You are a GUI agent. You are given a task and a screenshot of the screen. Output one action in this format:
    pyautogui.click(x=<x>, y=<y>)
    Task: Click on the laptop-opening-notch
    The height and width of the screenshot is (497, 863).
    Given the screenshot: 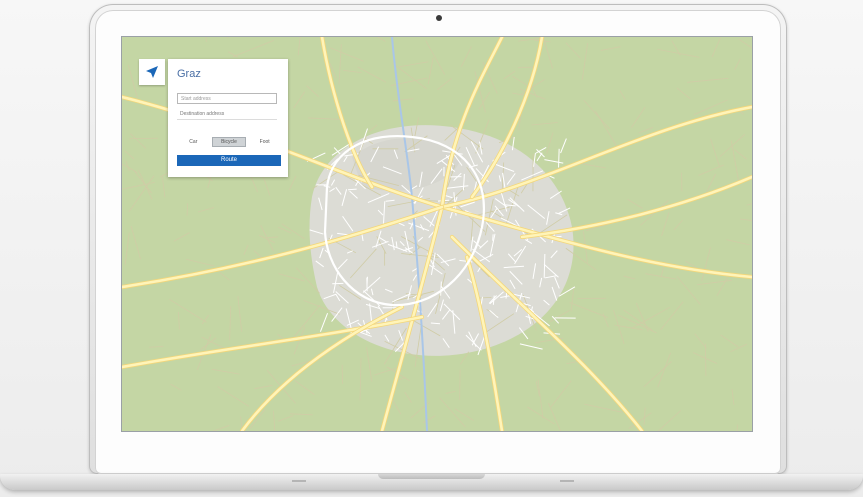 What is the action you would take?
    pyautogui.click(x=431, y=476)
    